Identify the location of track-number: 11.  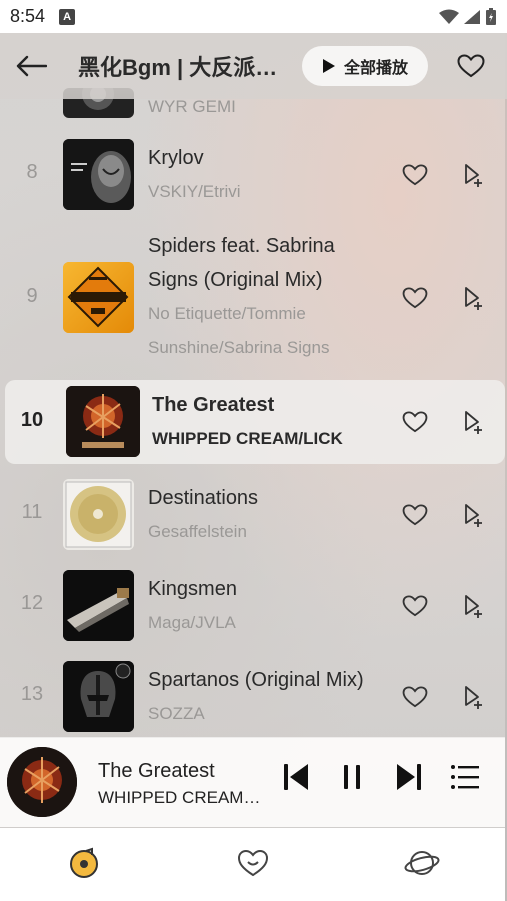
(32, 512).